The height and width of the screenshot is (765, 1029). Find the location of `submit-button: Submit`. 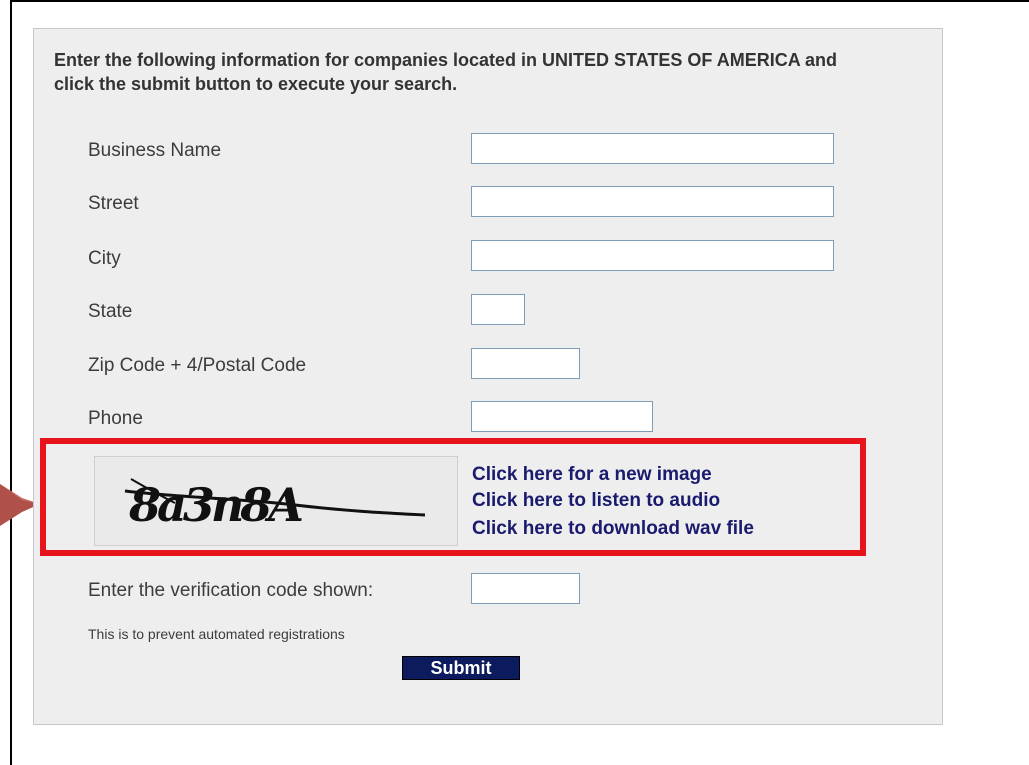

submit-button: Submit is located at coordinates (461, 668).